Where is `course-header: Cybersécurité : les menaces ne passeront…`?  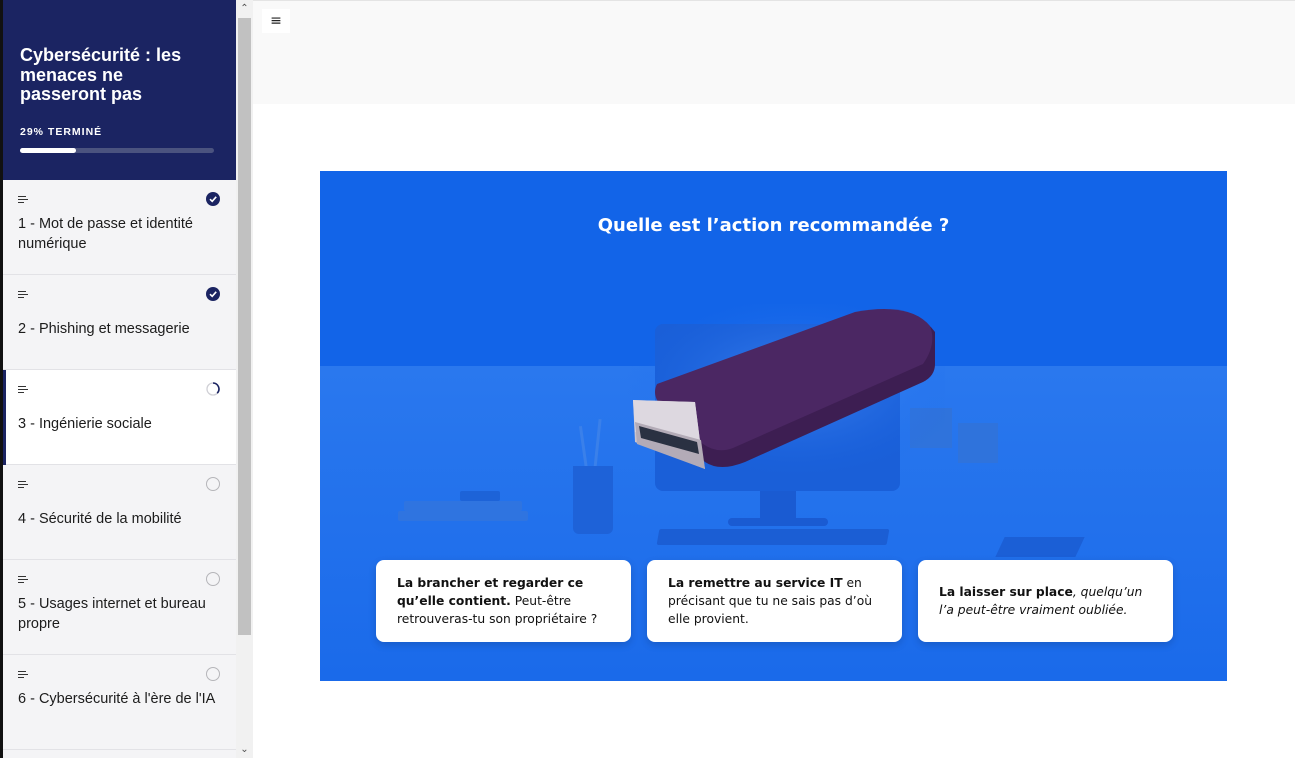 course-header: Cybersécurité : les menaces ne passeront… is located at coordinates (119, 90).